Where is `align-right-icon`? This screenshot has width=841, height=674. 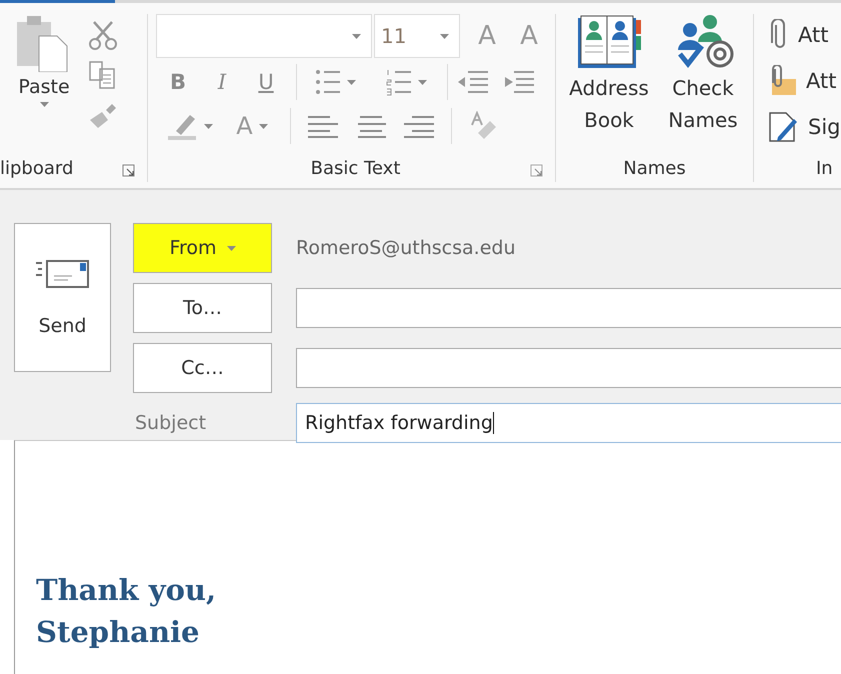
align-right-icon is located at coordinates (419, 126).